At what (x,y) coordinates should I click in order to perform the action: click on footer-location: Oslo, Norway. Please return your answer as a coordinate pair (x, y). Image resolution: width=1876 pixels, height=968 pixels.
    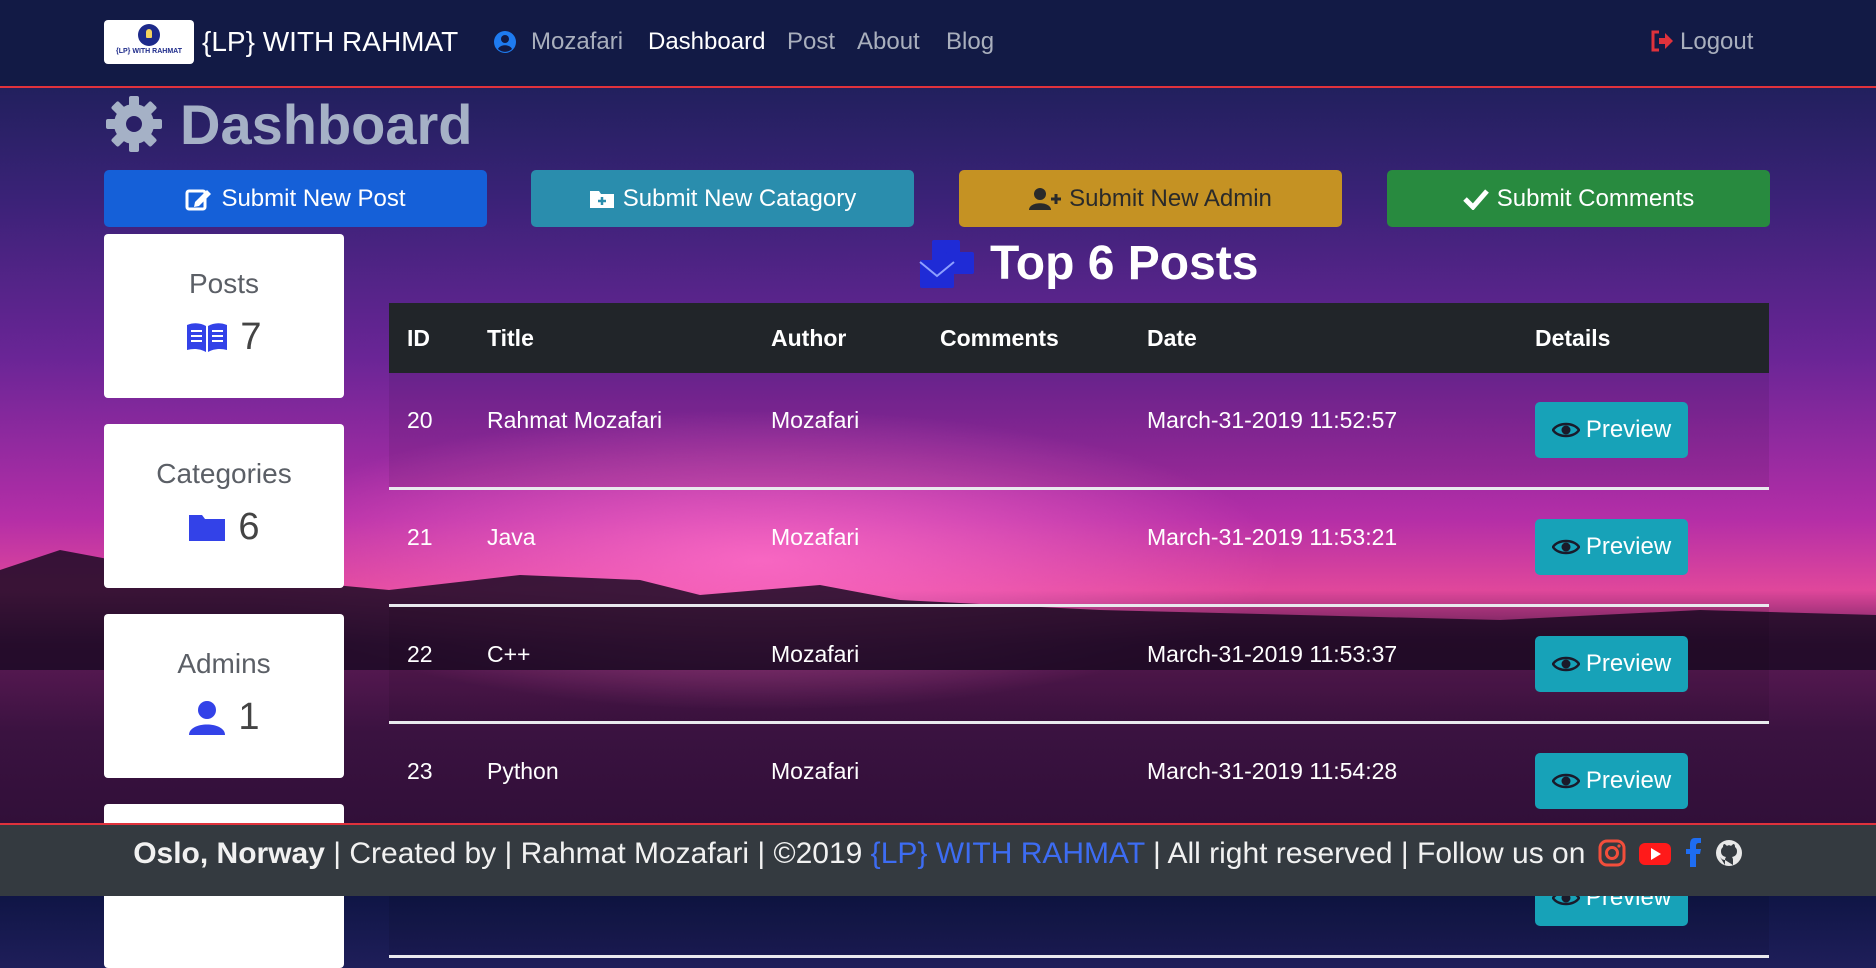
    Looking at the image, I should click on (229, 853).